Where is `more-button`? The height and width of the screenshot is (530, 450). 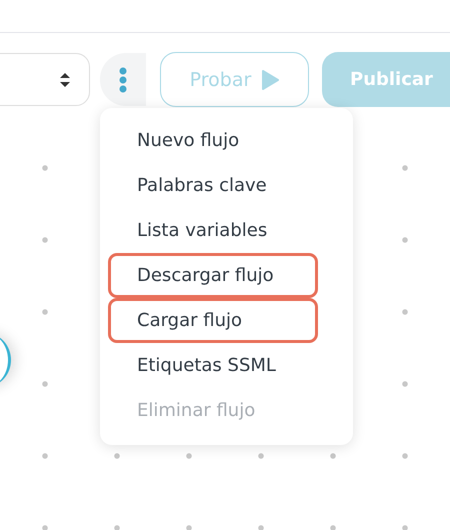 more-button is located at coordinates (123, 79).